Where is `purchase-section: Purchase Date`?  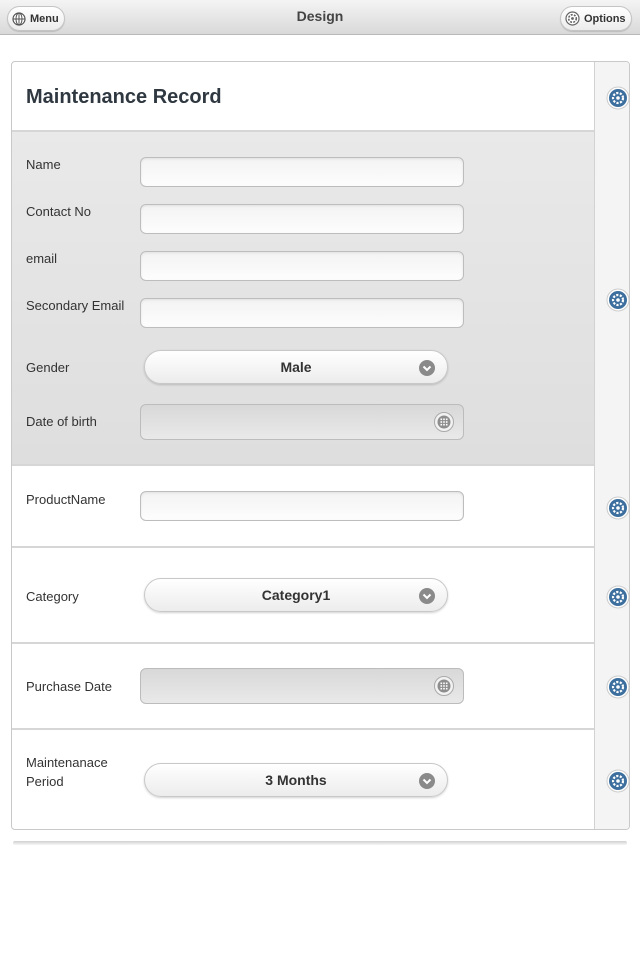
purchase-section: Purchase Date is located at coordinates (303, 687).